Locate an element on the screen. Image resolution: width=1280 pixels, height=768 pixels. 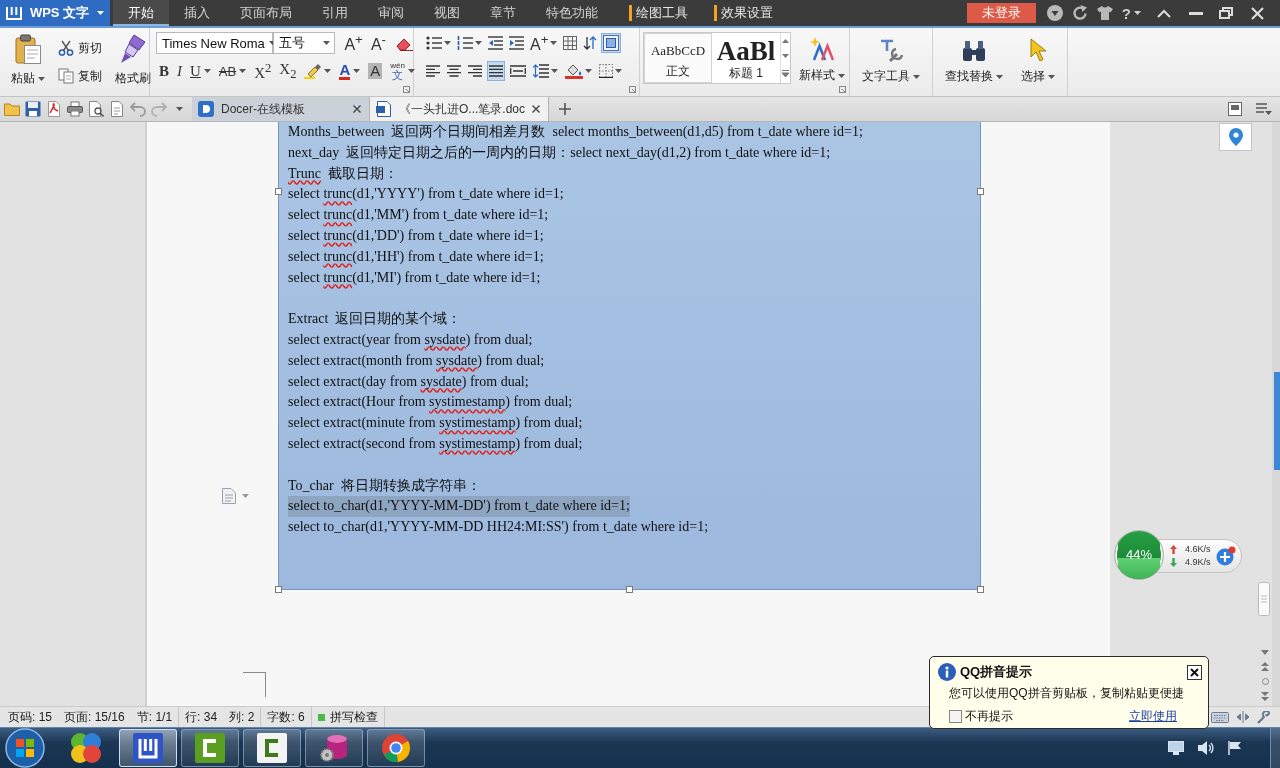
pdf-export-icon is located at coordinates (54, 109).